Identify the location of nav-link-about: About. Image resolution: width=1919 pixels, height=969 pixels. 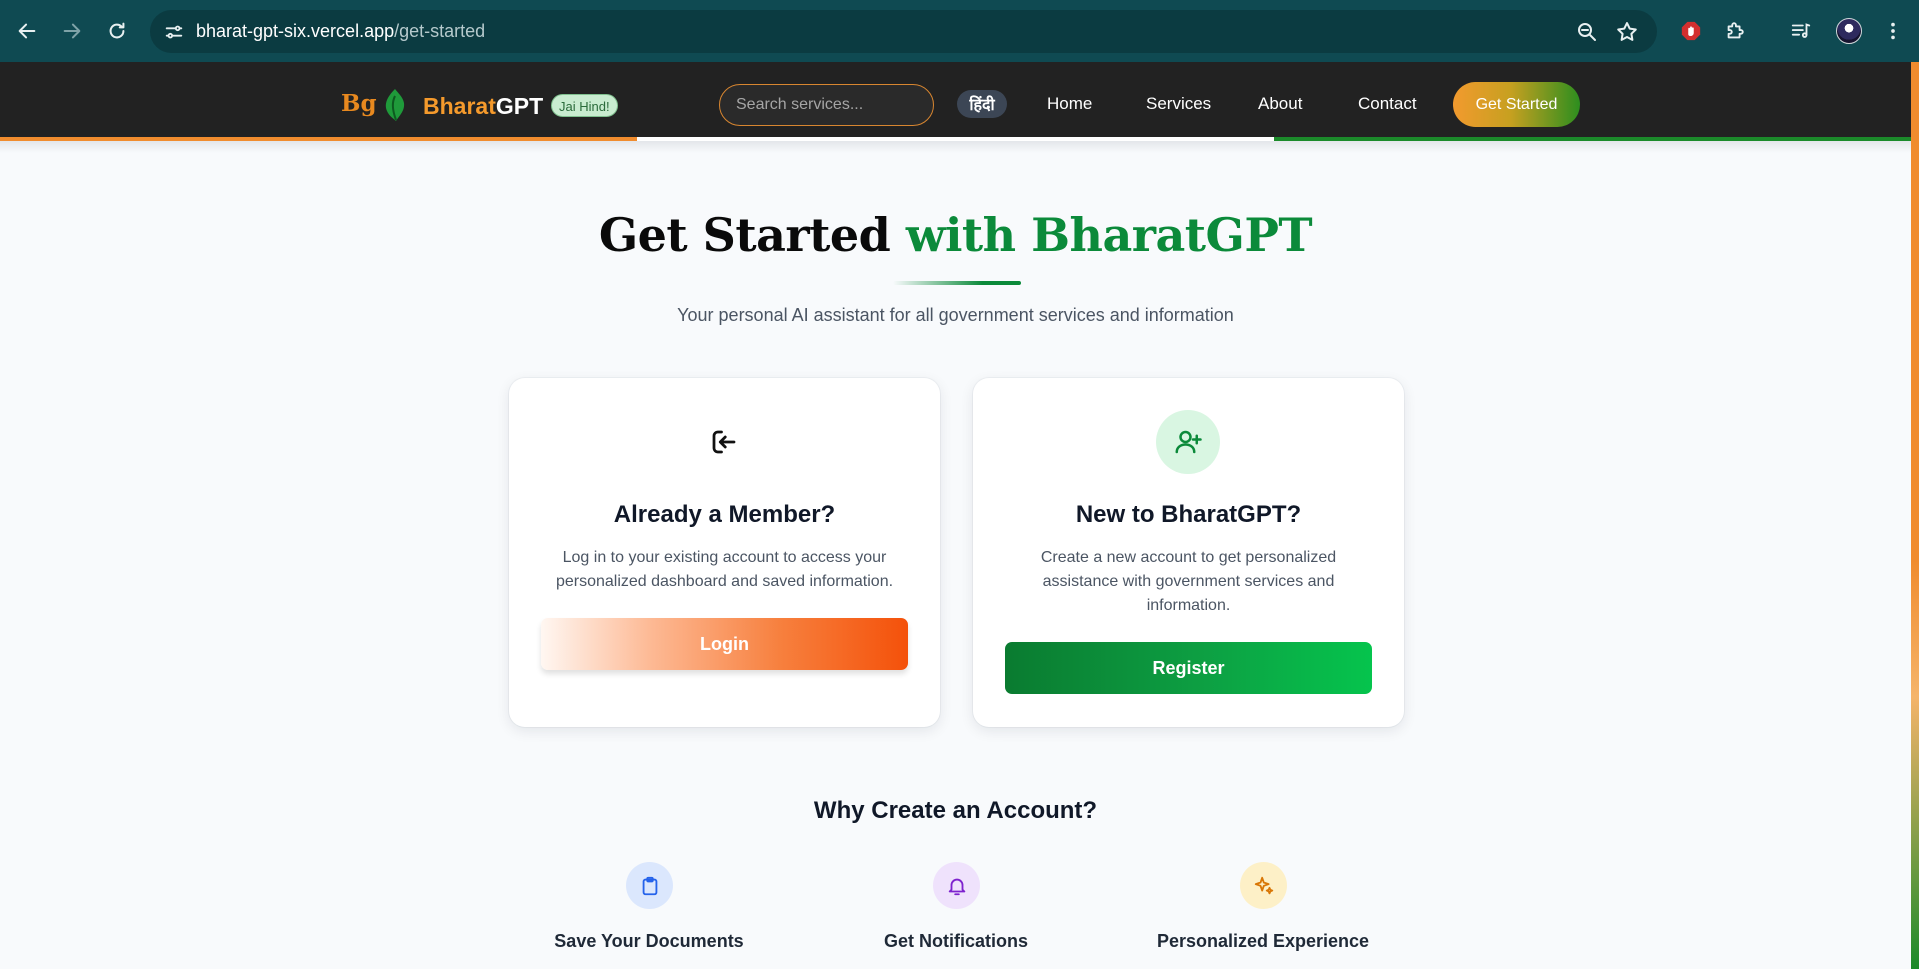
(1280, 104).